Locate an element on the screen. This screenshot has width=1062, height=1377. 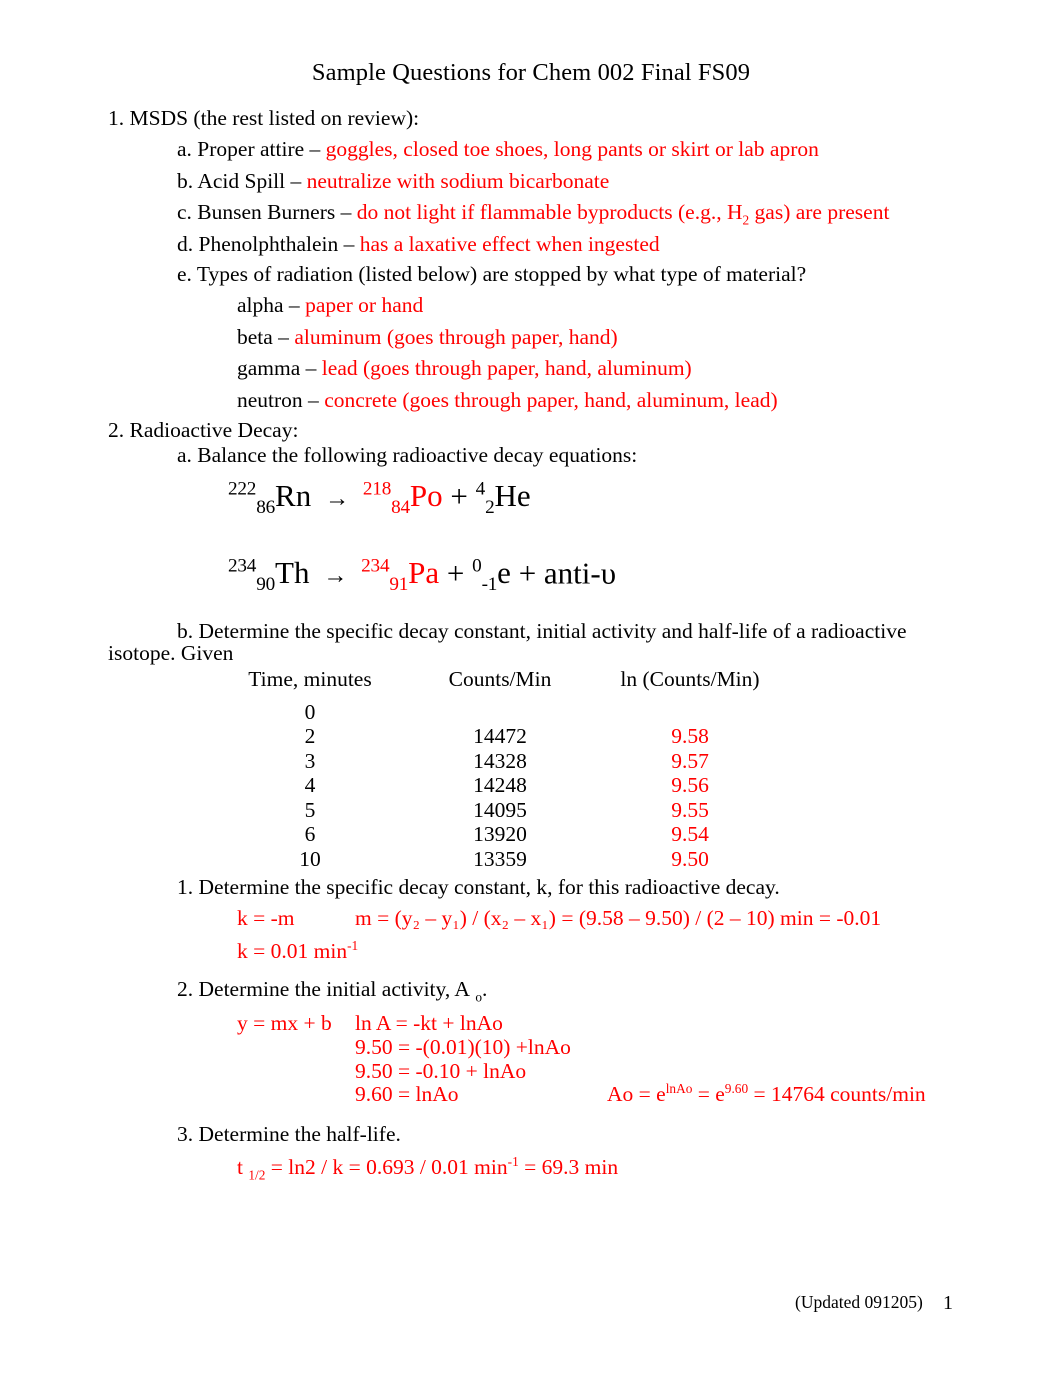
subquestion-3-answer-exponent: -1 is located at coordinates (513, 1161).